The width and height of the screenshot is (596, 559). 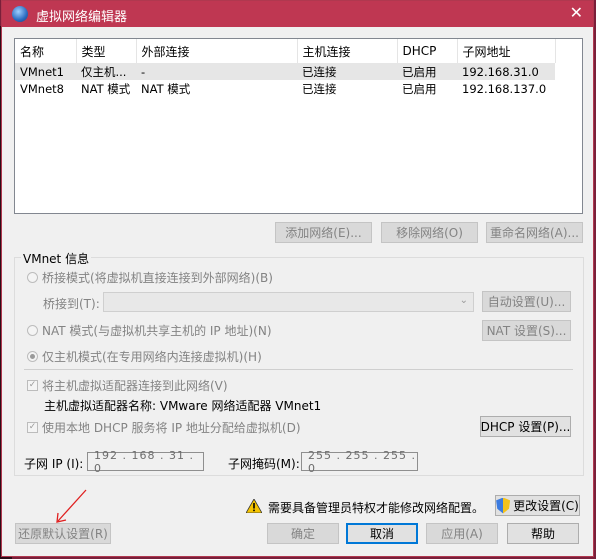 I want to click on warning-icon, so click(x=254, y=506).